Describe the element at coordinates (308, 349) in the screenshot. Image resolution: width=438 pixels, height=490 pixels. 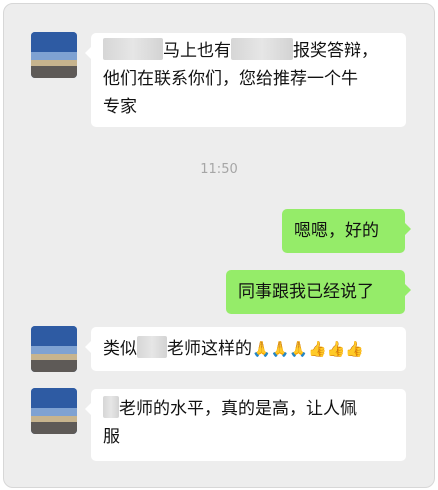
I see `emoji-sequence: 🙏🙏🙏👍👍👍` at that location.